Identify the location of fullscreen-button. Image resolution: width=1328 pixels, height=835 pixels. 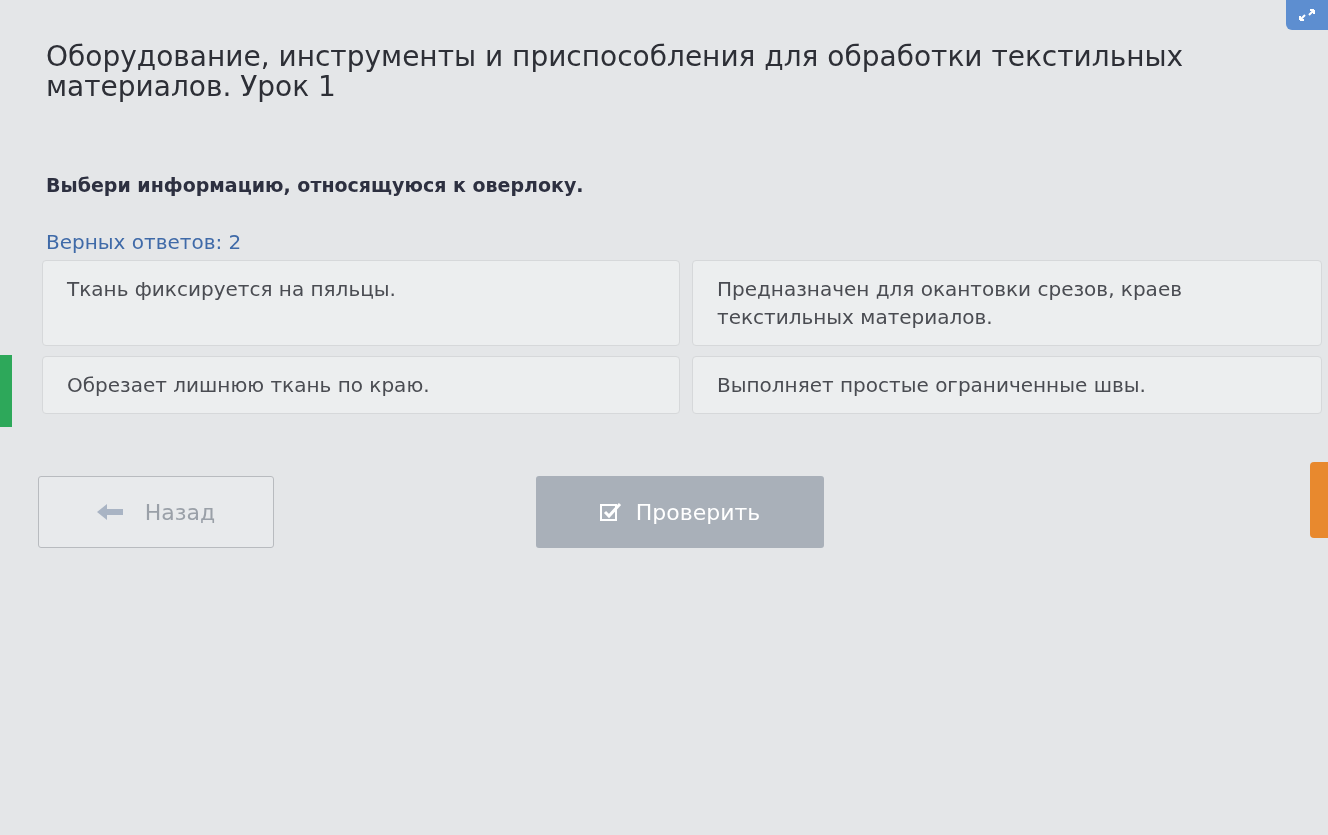
(1307, 15).